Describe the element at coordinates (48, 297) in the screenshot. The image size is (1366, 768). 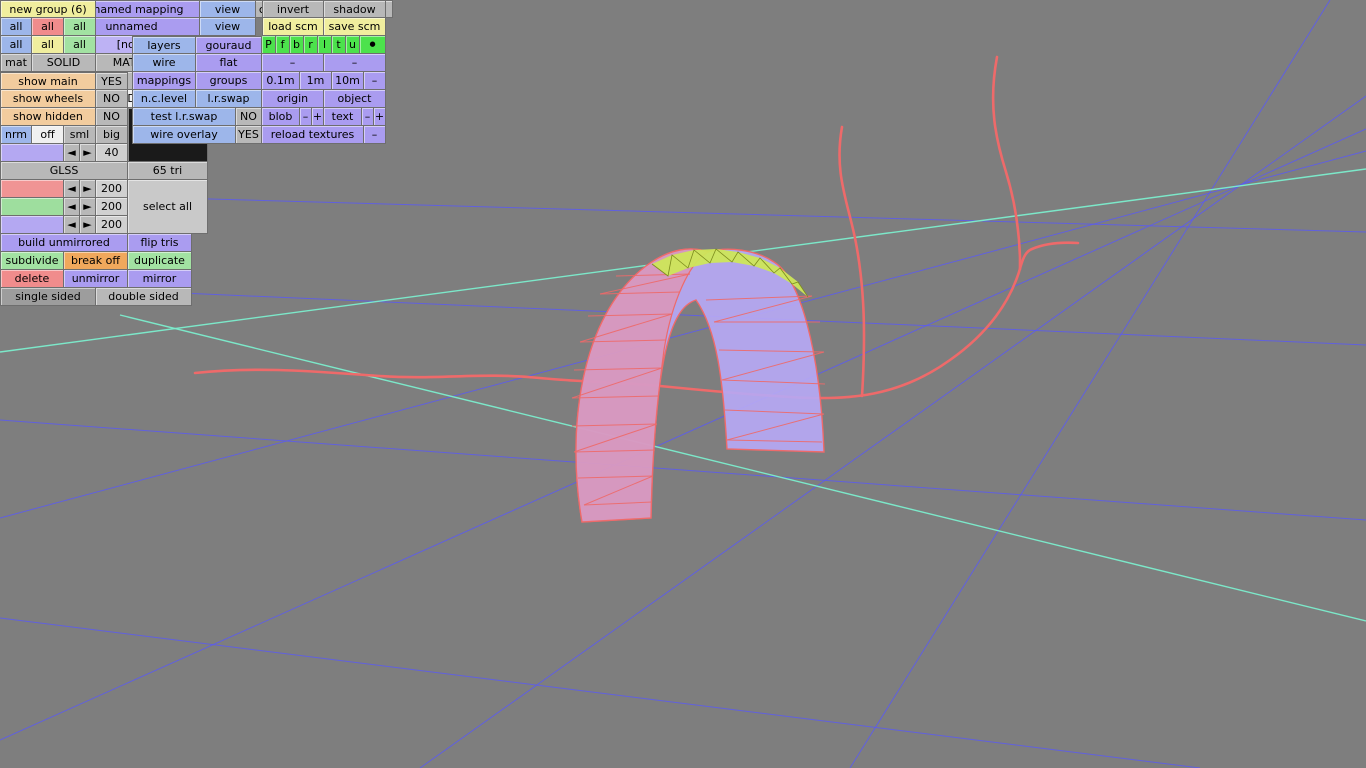
I see `single-sided-button: single sided` at that location.